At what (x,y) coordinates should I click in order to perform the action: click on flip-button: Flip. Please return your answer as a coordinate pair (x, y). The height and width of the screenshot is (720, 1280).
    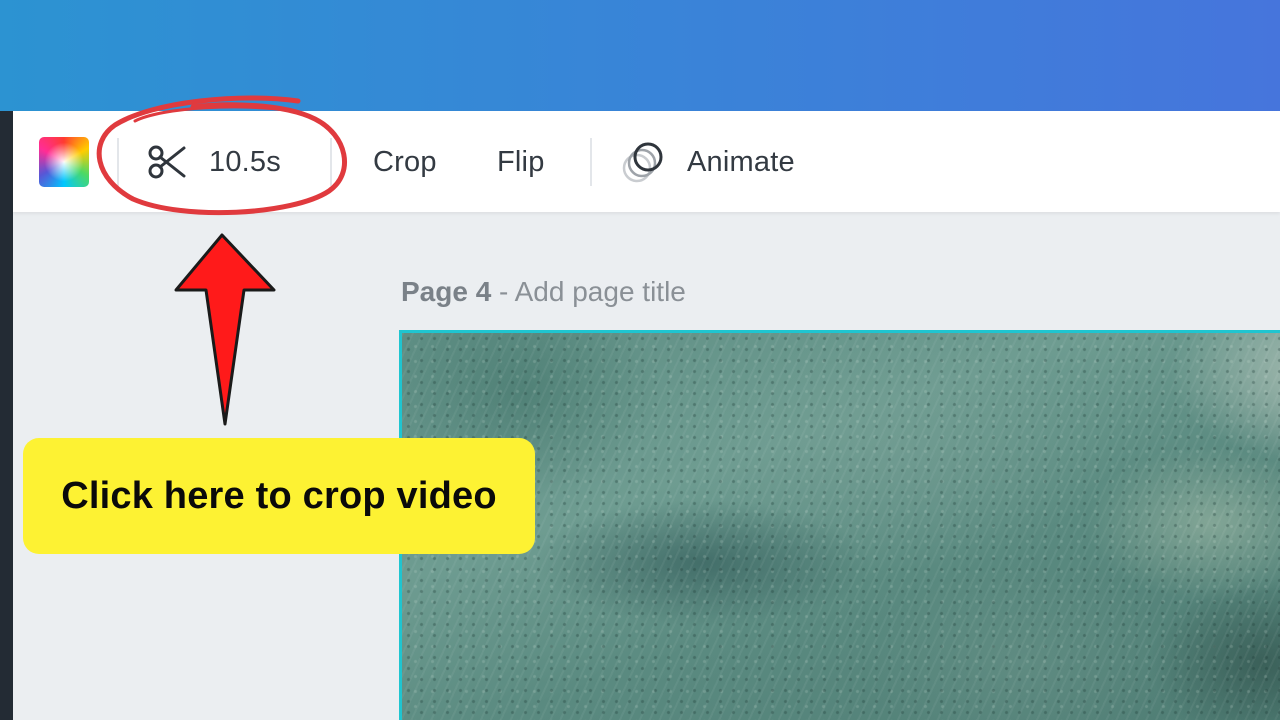
    Looking at the image, I should click on (521, 162).